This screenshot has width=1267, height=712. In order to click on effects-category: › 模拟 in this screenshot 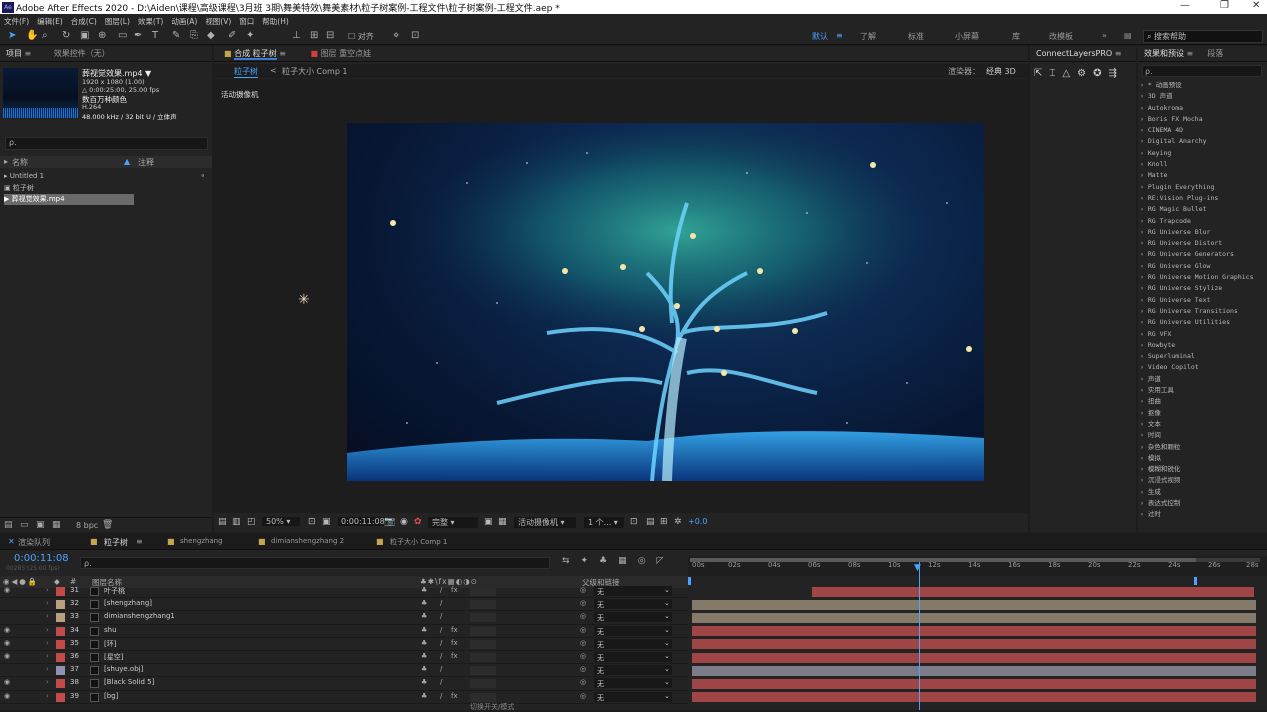, I will do `click(1202, 458)`.